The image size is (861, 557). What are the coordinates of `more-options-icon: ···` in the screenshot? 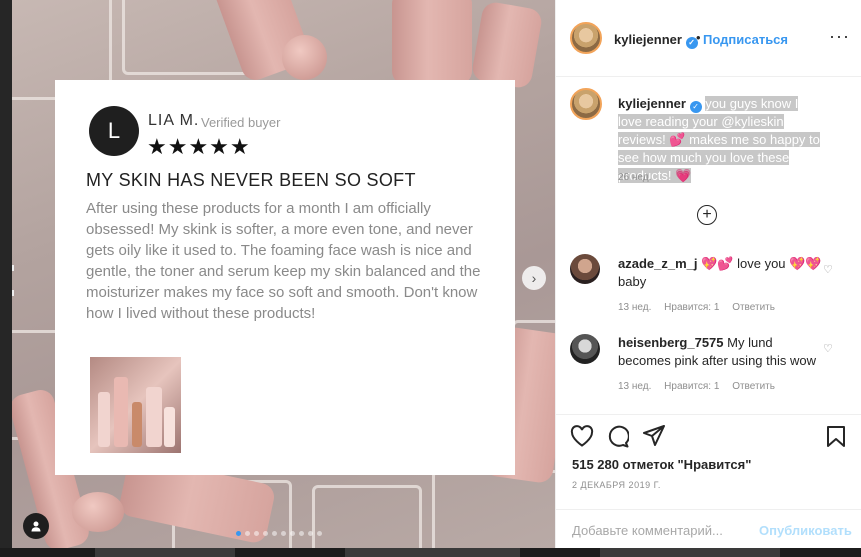 It's located at (839, 36).